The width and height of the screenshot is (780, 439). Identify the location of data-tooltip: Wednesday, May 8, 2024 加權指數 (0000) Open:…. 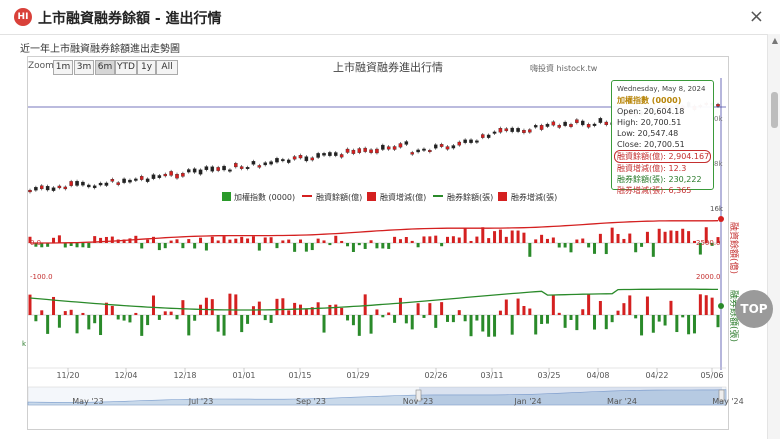
(662, 137).